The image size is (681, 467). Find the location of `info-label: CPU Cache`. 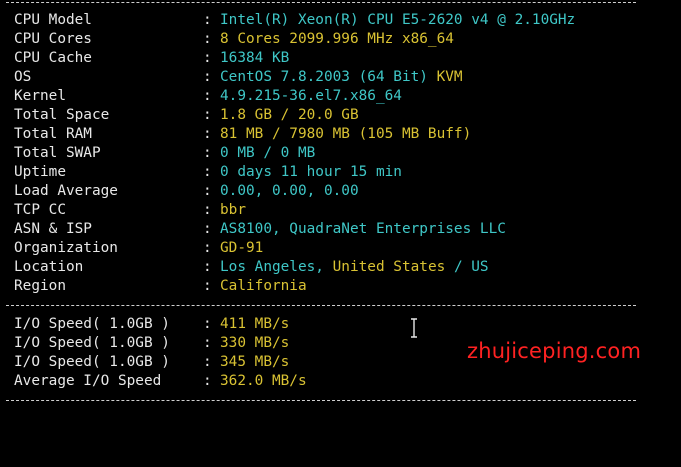

info-label: CPU Cache is located at coordinates (53, 58).